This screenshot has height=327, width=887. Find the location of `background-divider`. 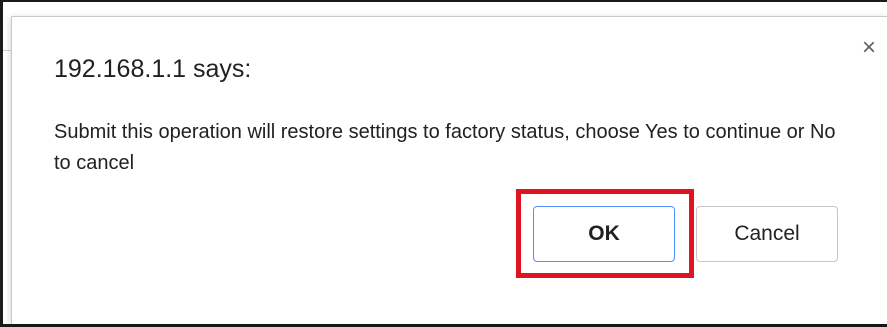

background-divider is located at coordinates (7, 50).